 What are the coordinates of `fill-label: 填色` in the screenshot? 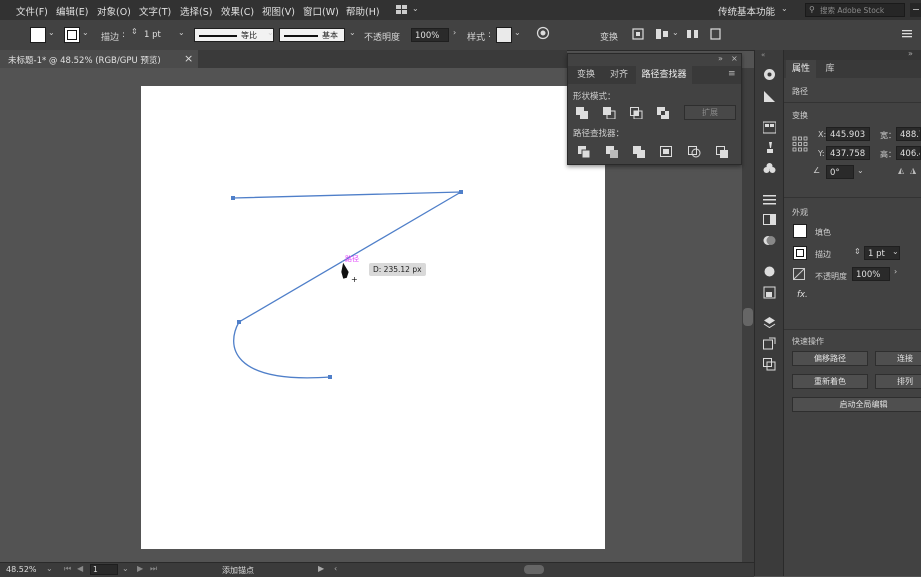 It's located at (823, 232).